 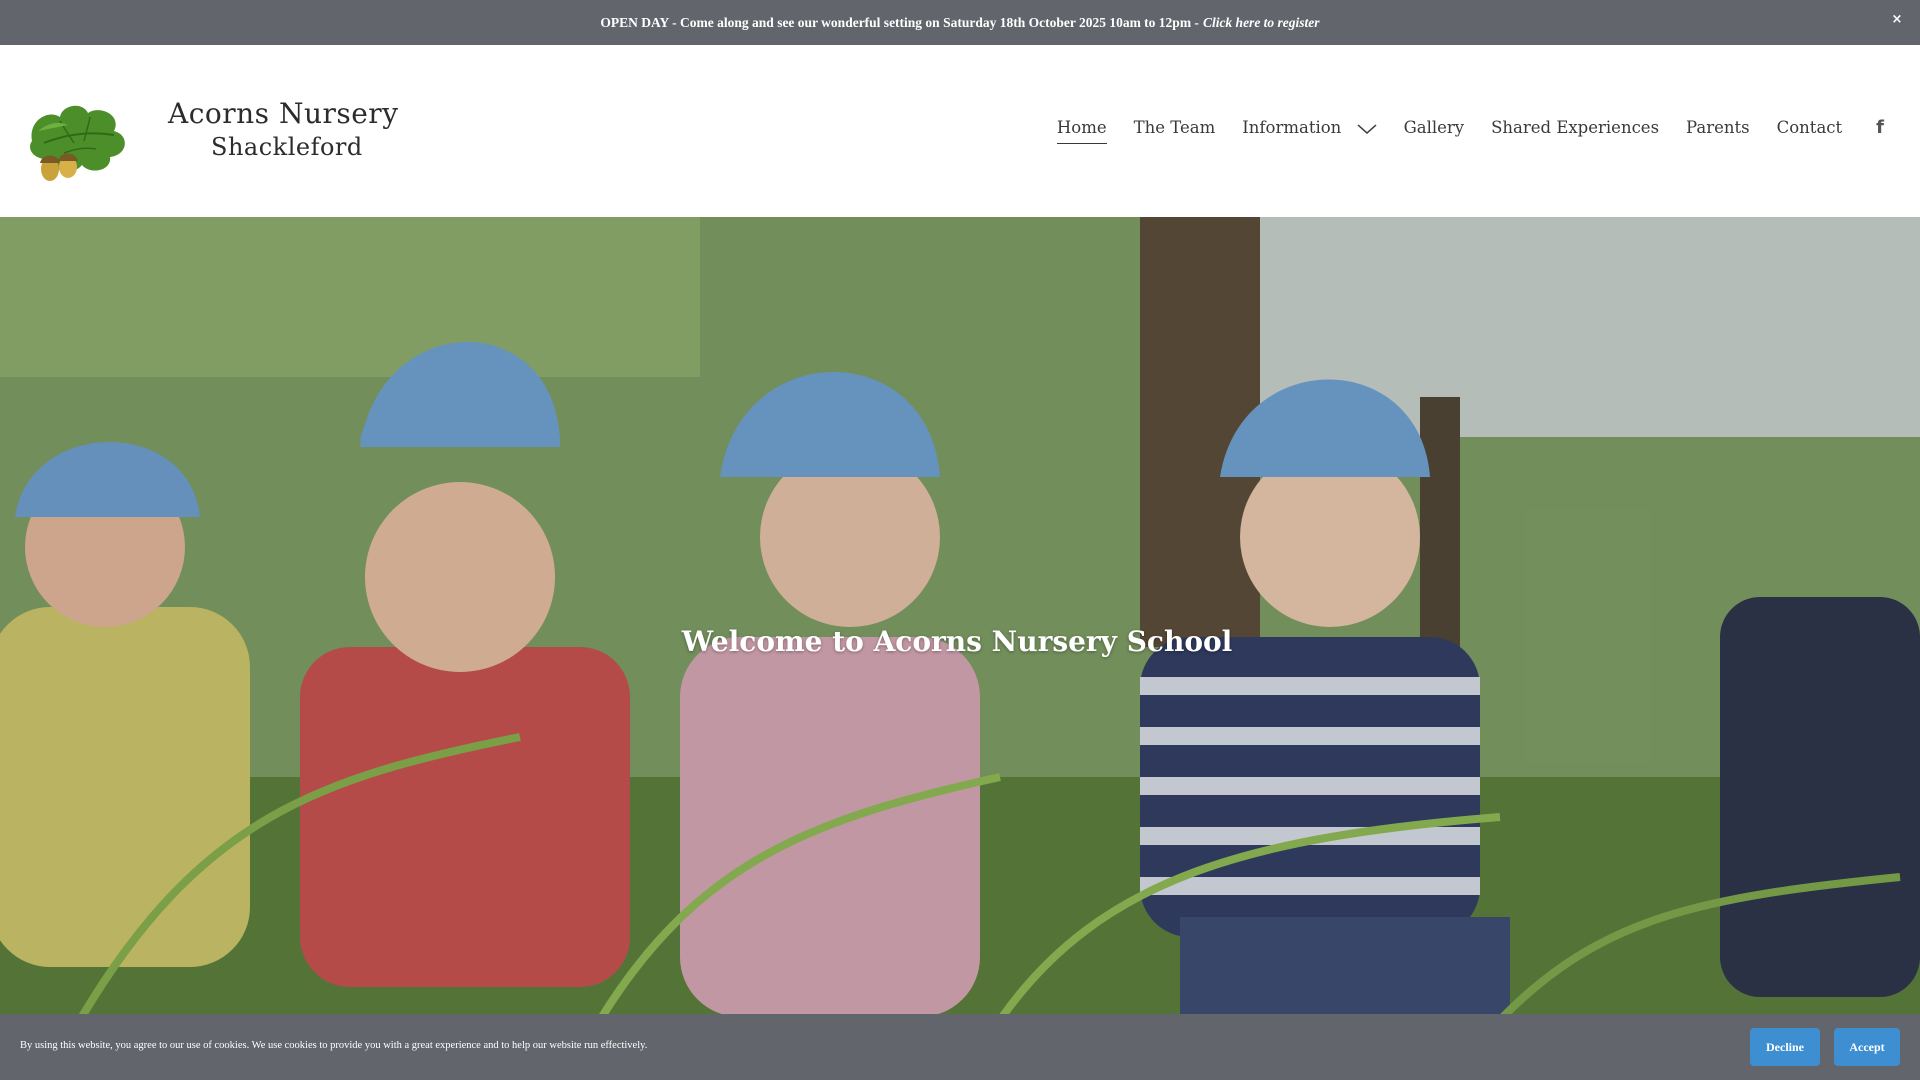 I want to click on nav-parents: Parents, so click(x=1718, y=130).